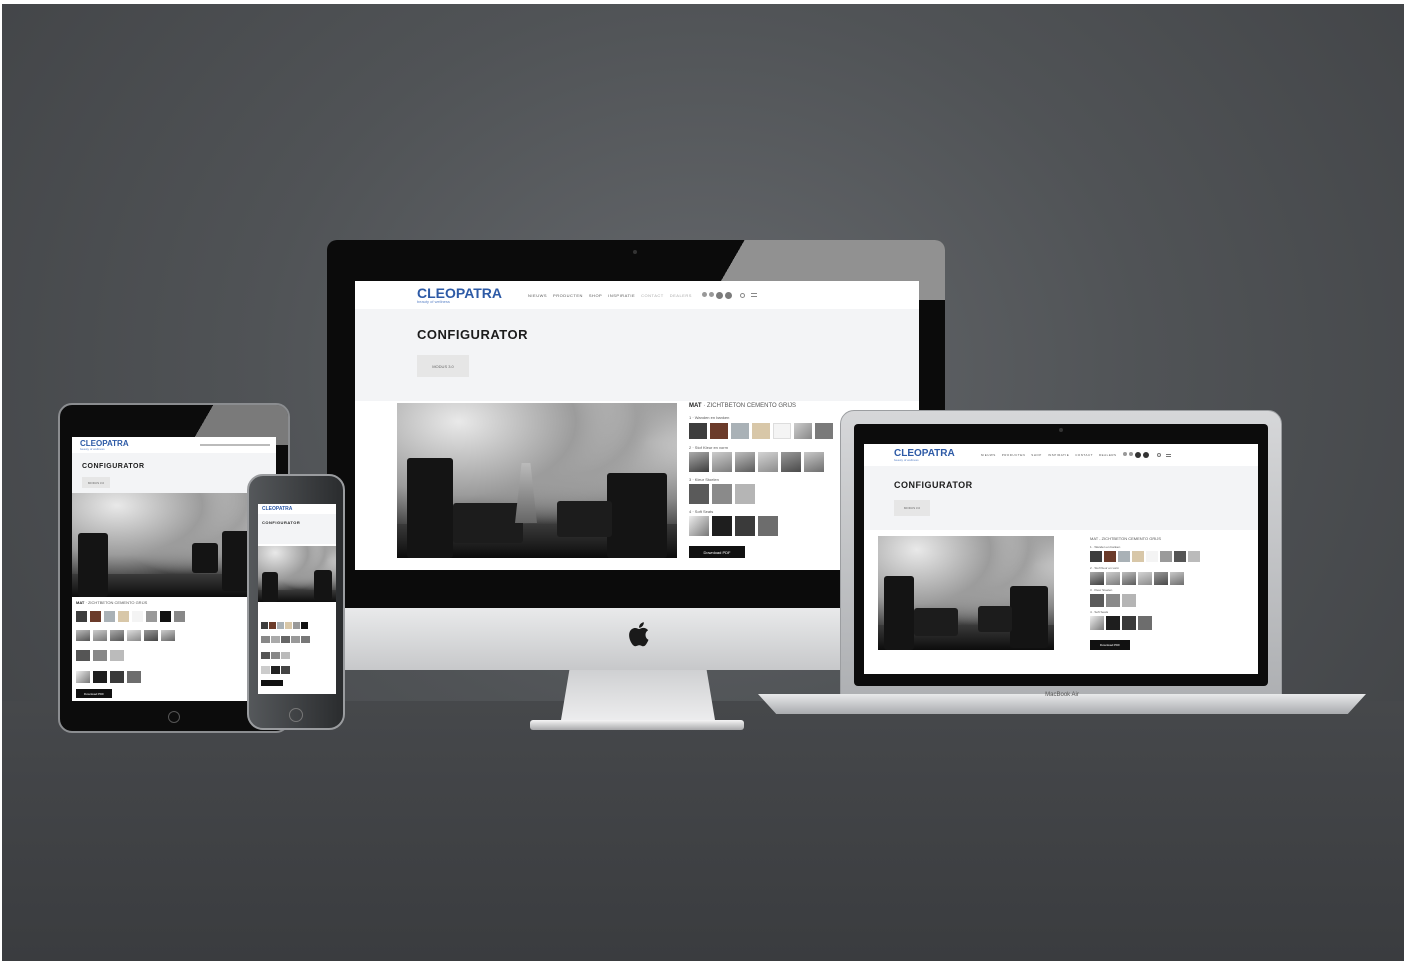  I want to click on download-pdf-button, so click(272, 683).